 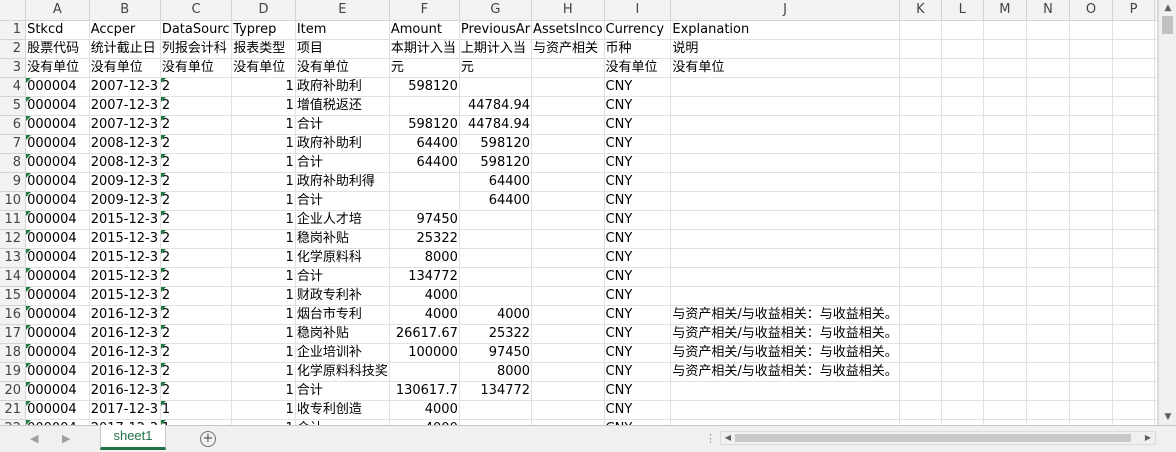 What do you see at coordinates (568, 49) in the screenshot?
I see `cell-h: 与资产相关` at bounding box center [568, 49].